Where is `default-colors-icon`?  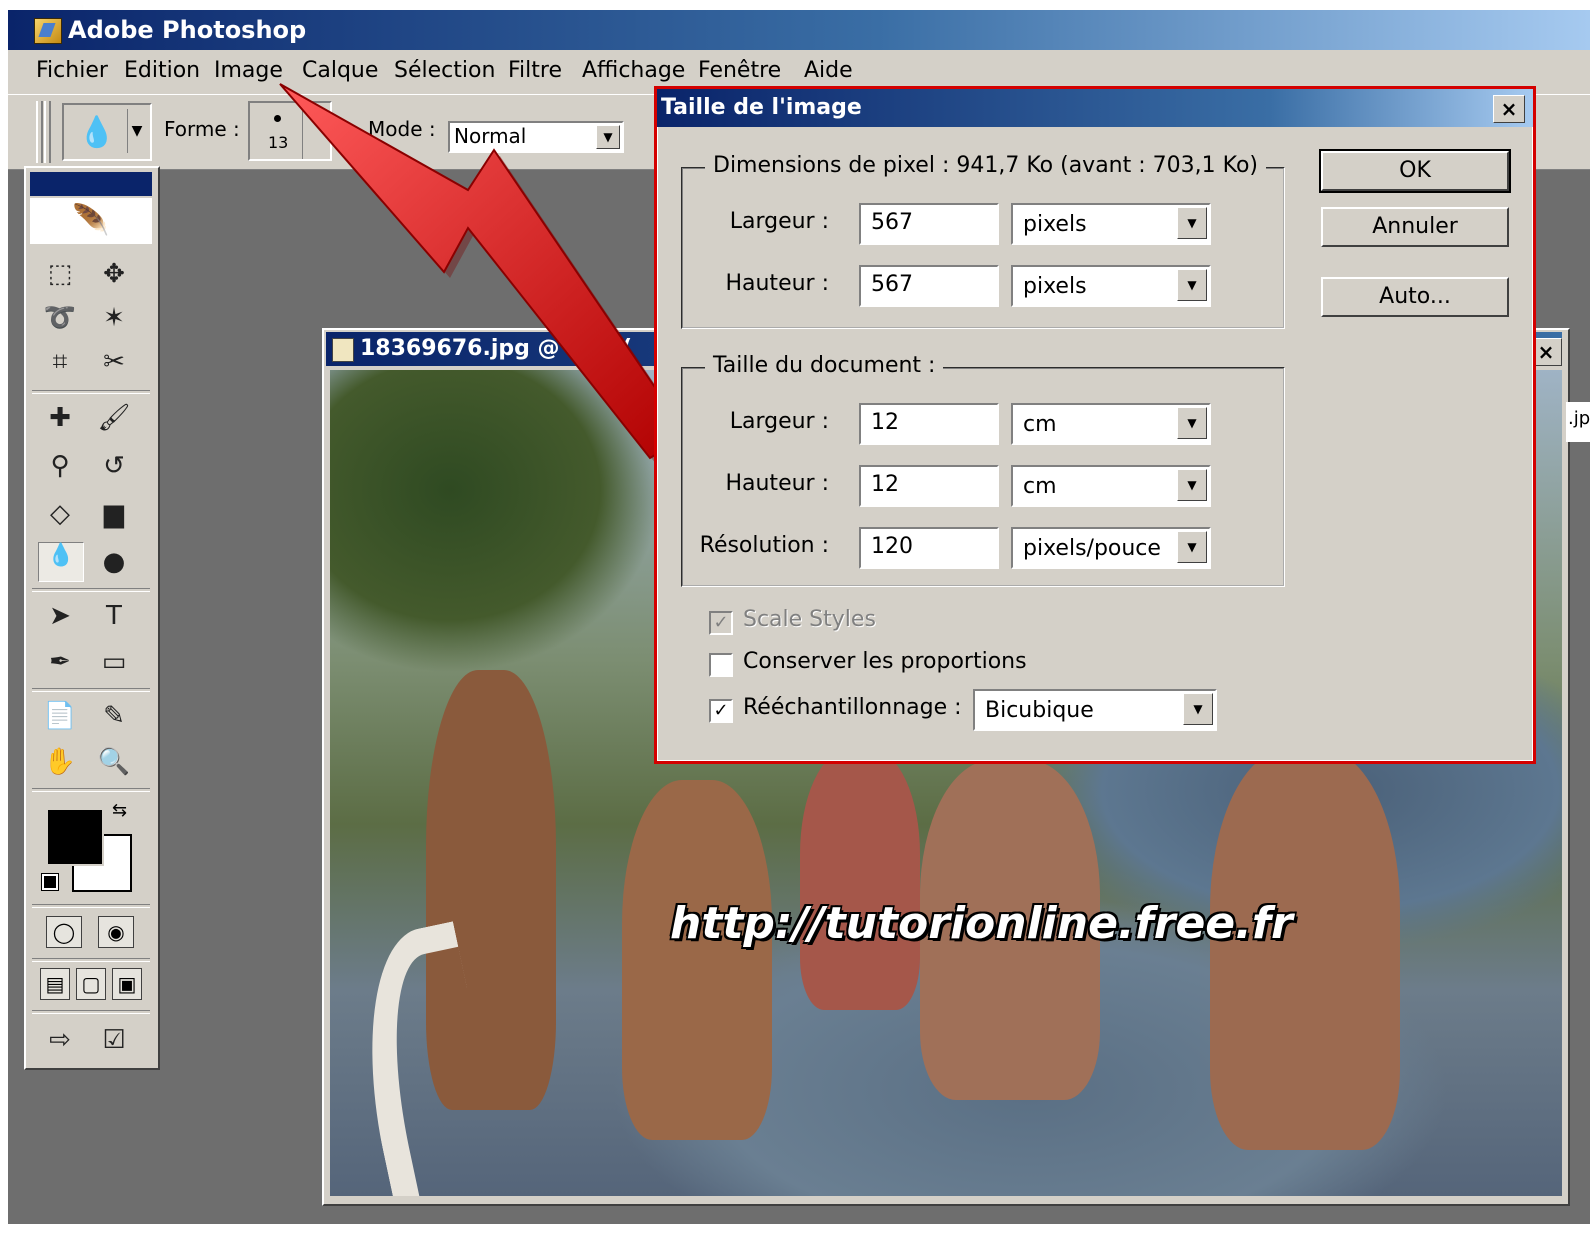
default-colors-icon is located at coordinates (50, 882).